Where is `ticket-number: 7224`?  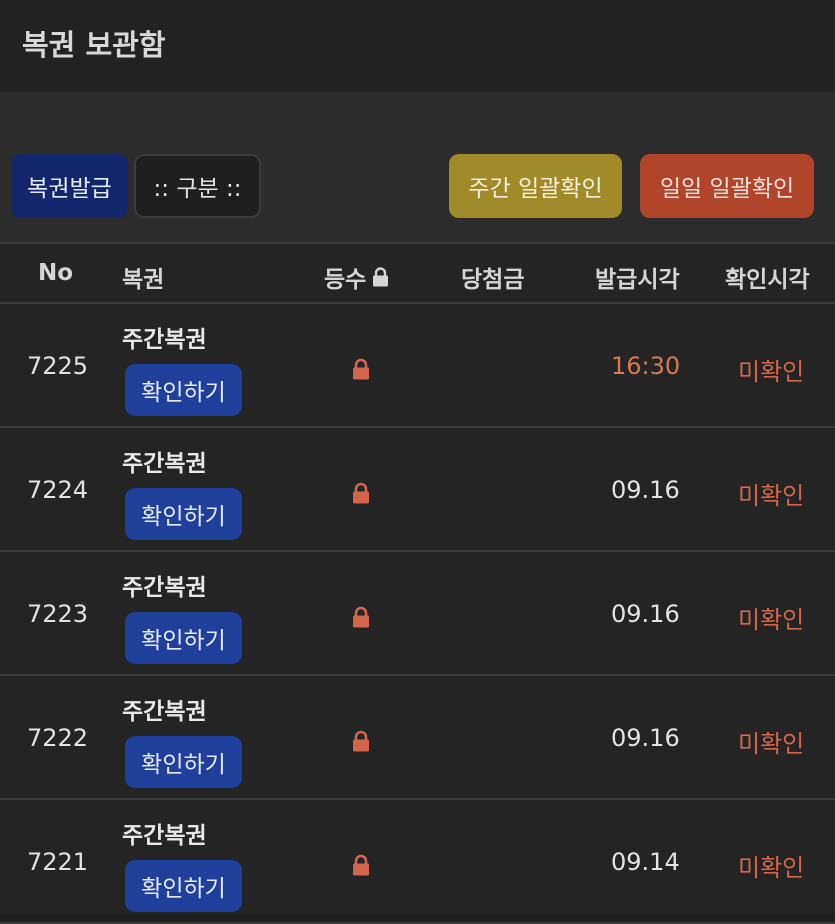
ticket-number: 7224 is located at coordinates (58, 490).